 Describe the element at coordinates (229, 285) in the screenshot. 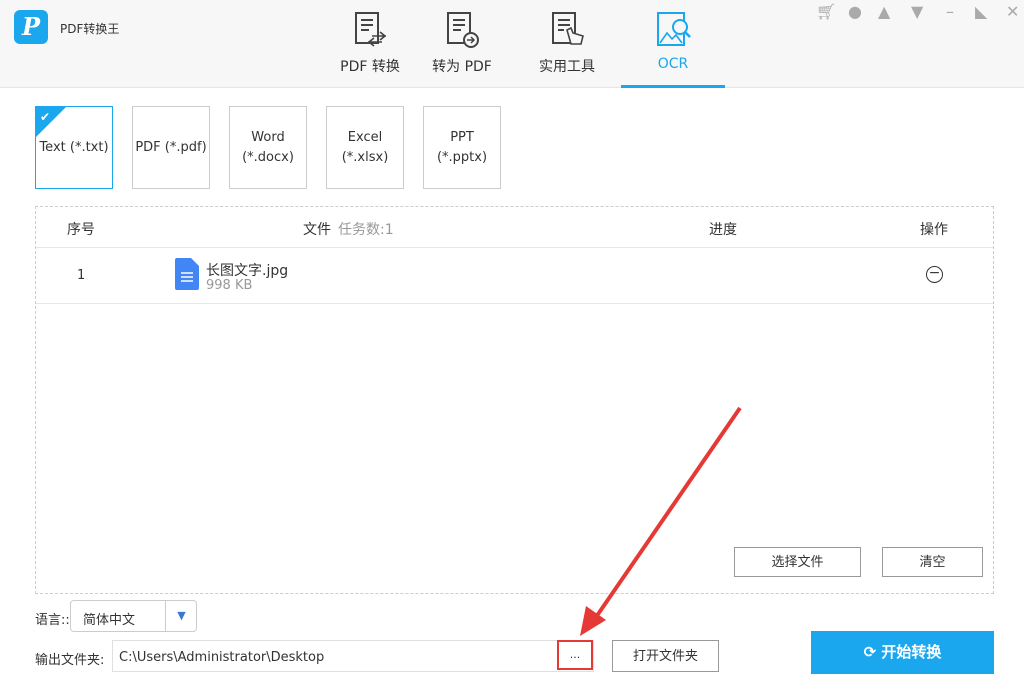

I see `file-size: 998 KB` at that location.